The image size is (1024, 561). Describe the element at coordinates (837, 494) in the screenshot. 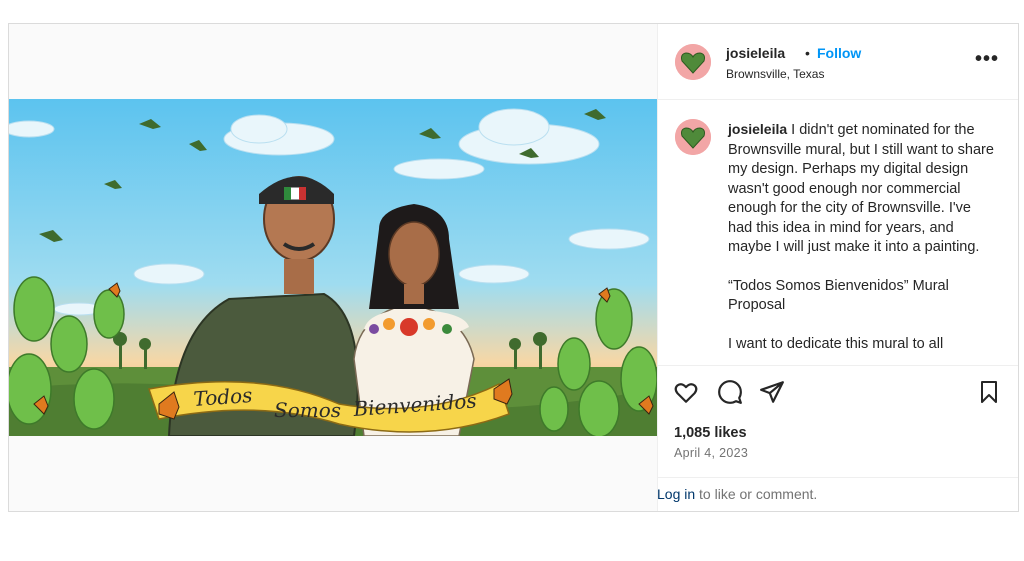

I see `login-prompt: Log in to like or comment.` at that location.